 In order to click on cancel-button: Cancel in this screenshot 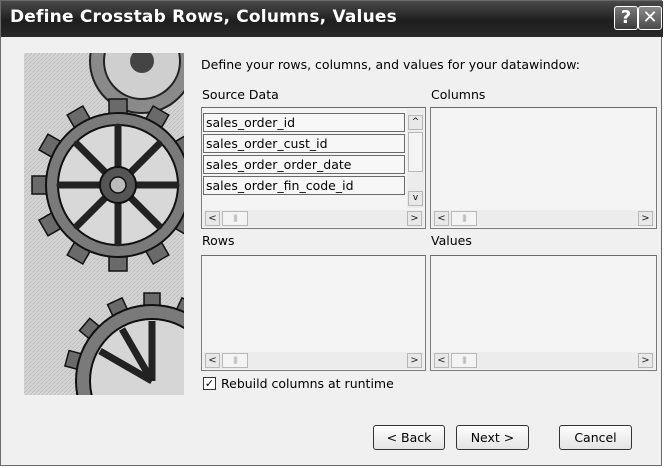, I will do `click(595, 437)`.